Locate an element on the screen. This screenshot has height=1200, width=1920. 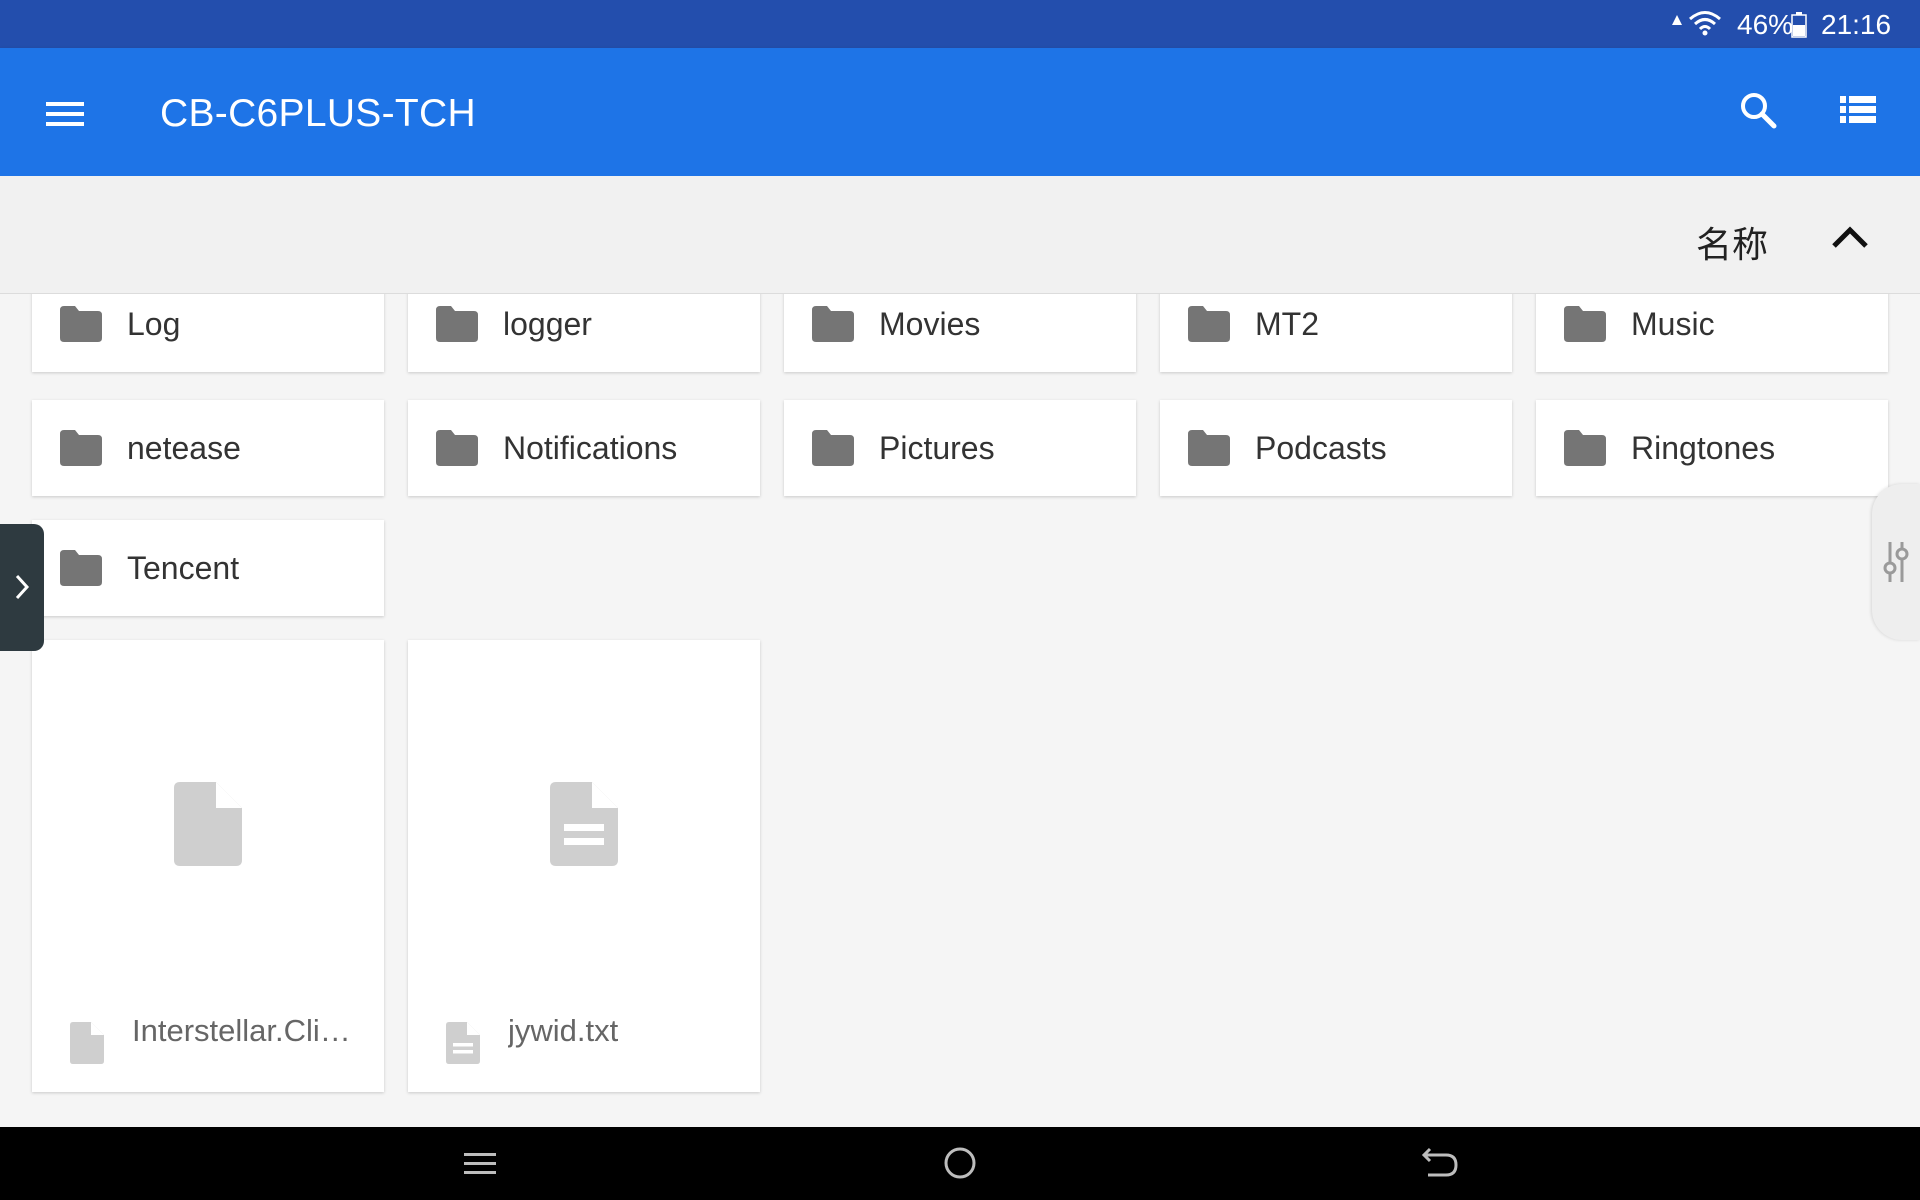
wifi-icon is located at coordinates (1705, 25).